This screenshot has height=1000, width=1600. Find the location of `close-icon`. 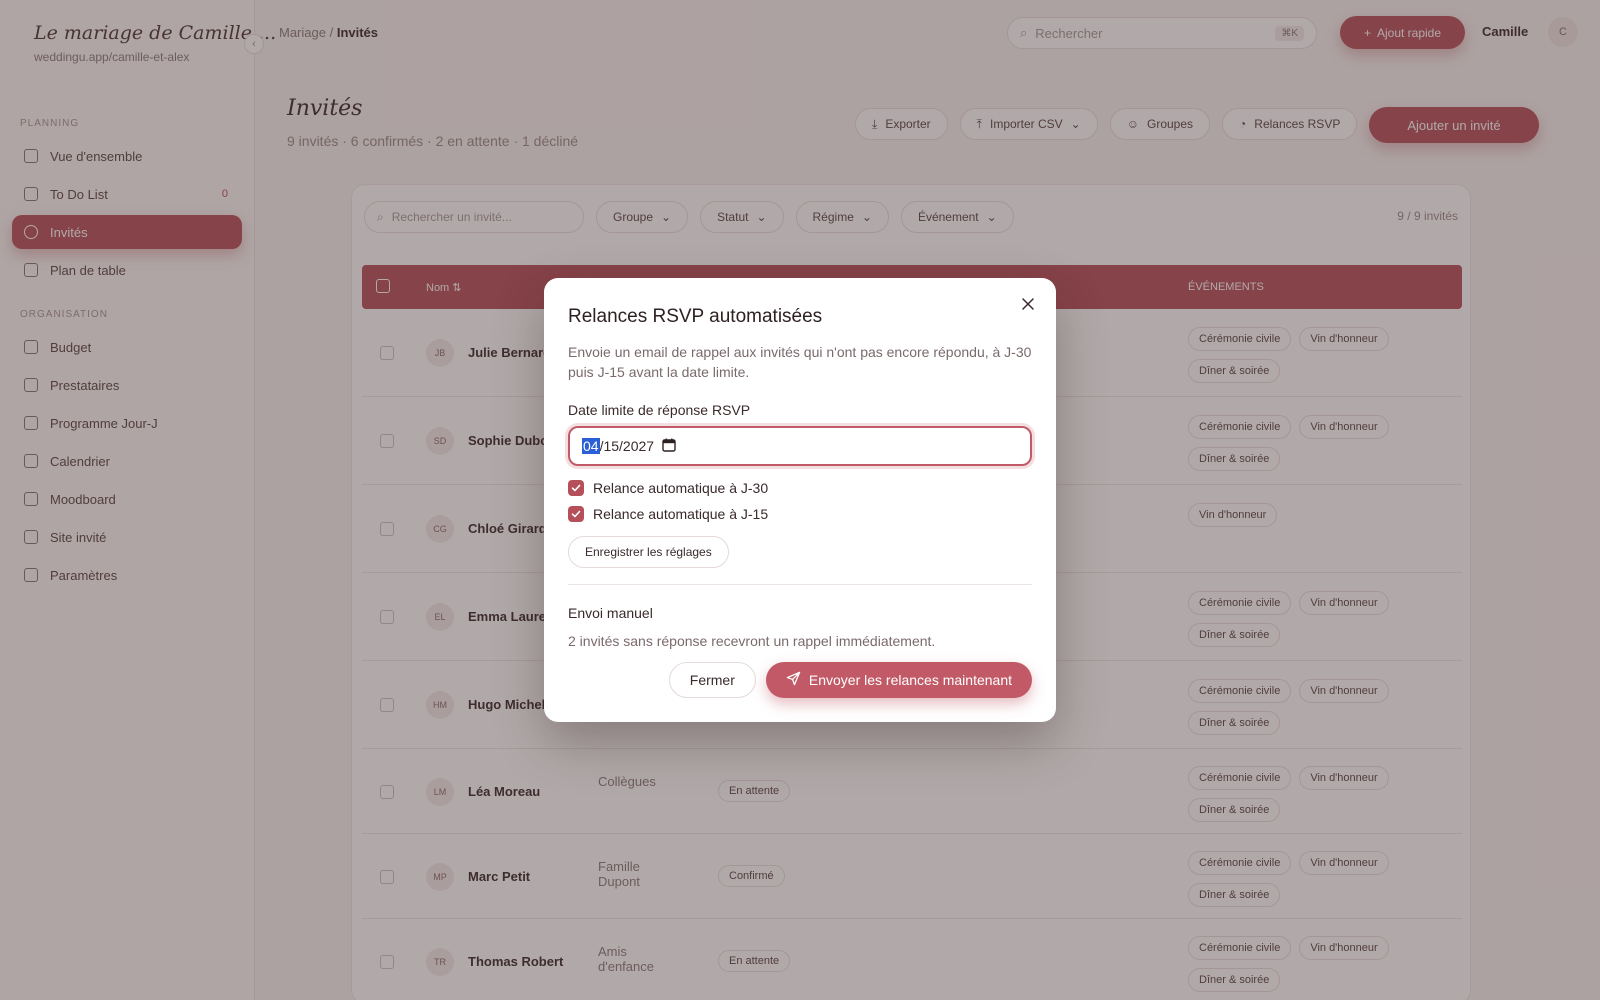

close-icon is located at coordinates (1028, 304).